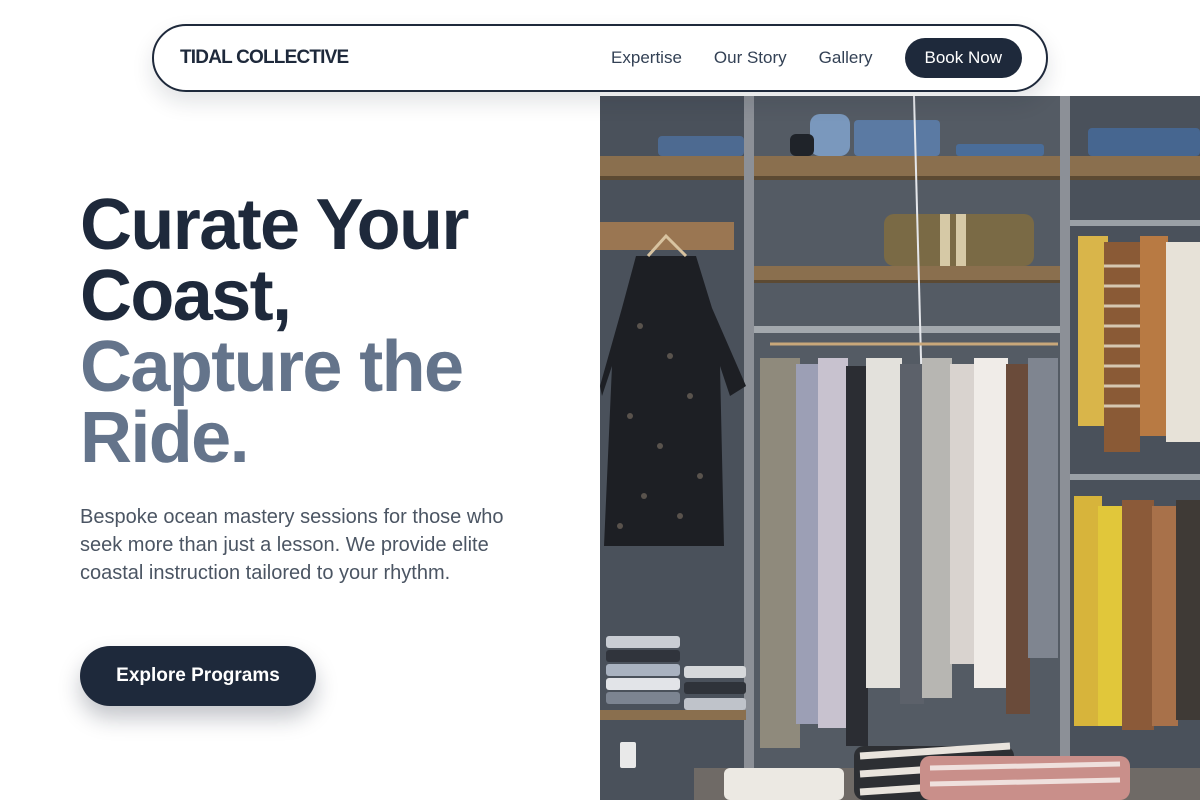 The width and height of the screenshot is (1200, 800). Describe the element at coordinates (274, 225) in the screenshot. I see `headline-line-1: Curate Your` at that location.